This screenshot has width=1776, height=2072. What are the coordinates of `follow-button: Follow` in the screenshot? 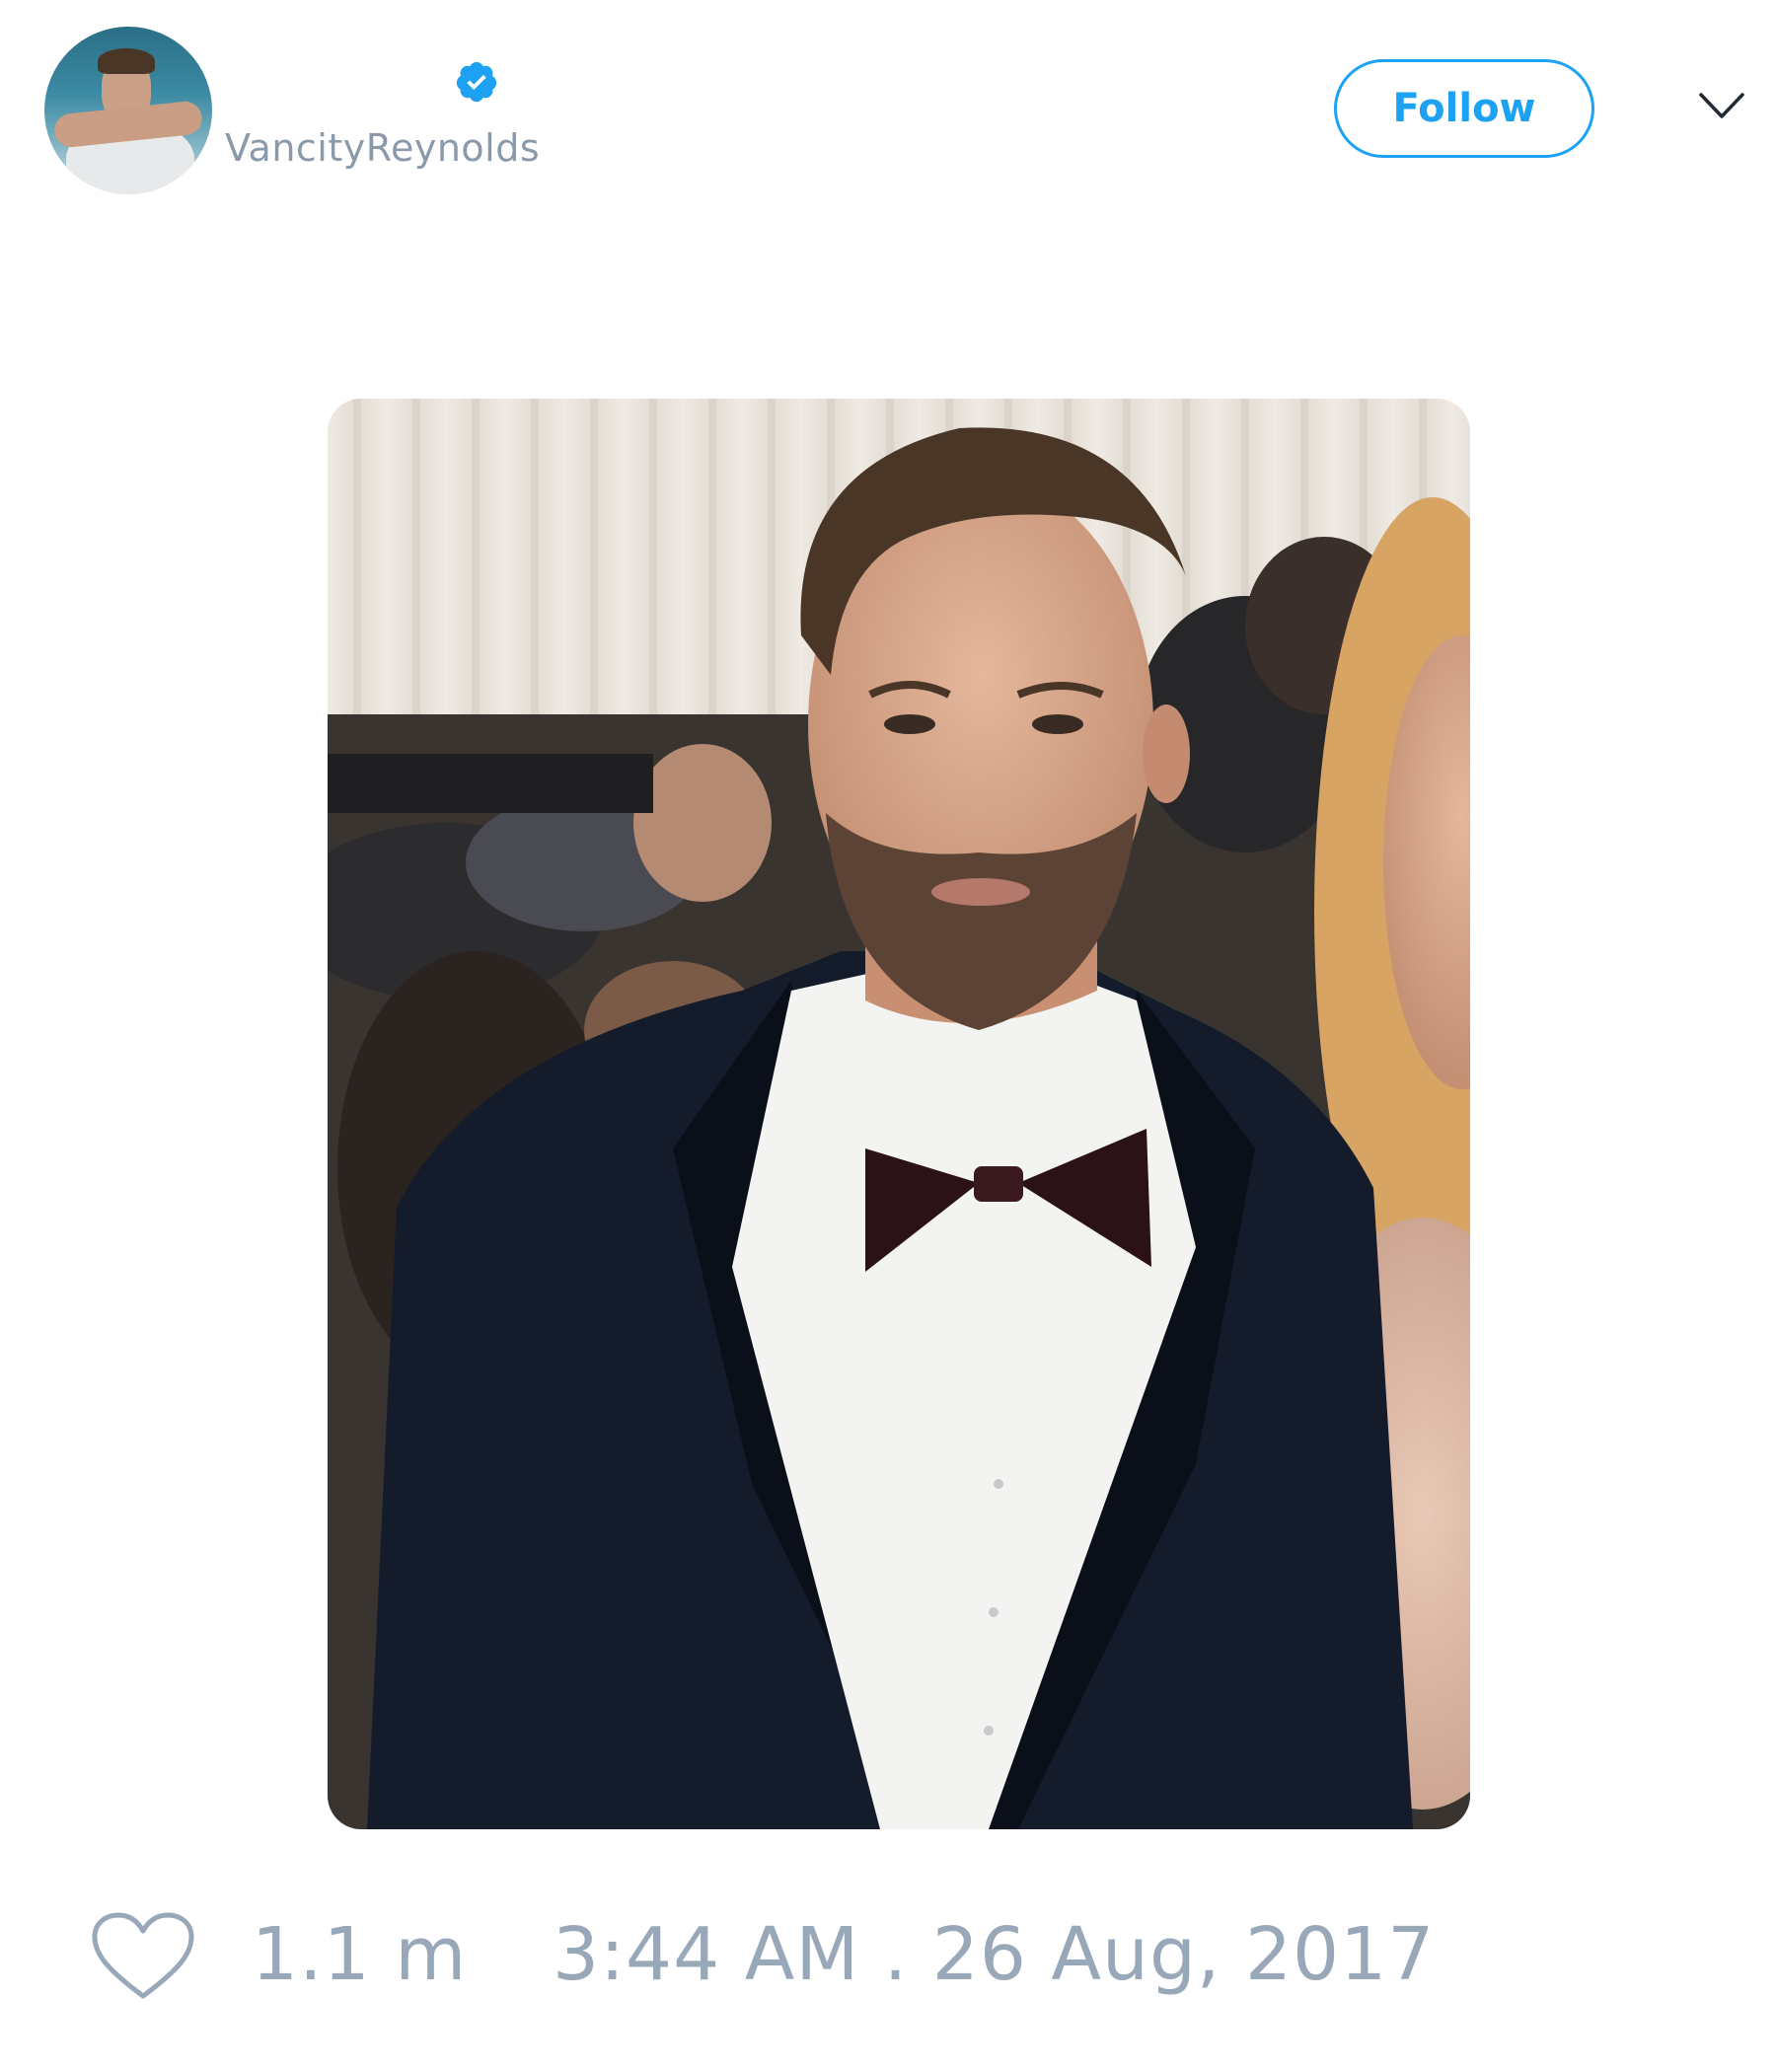 It's located at (1464, 109).